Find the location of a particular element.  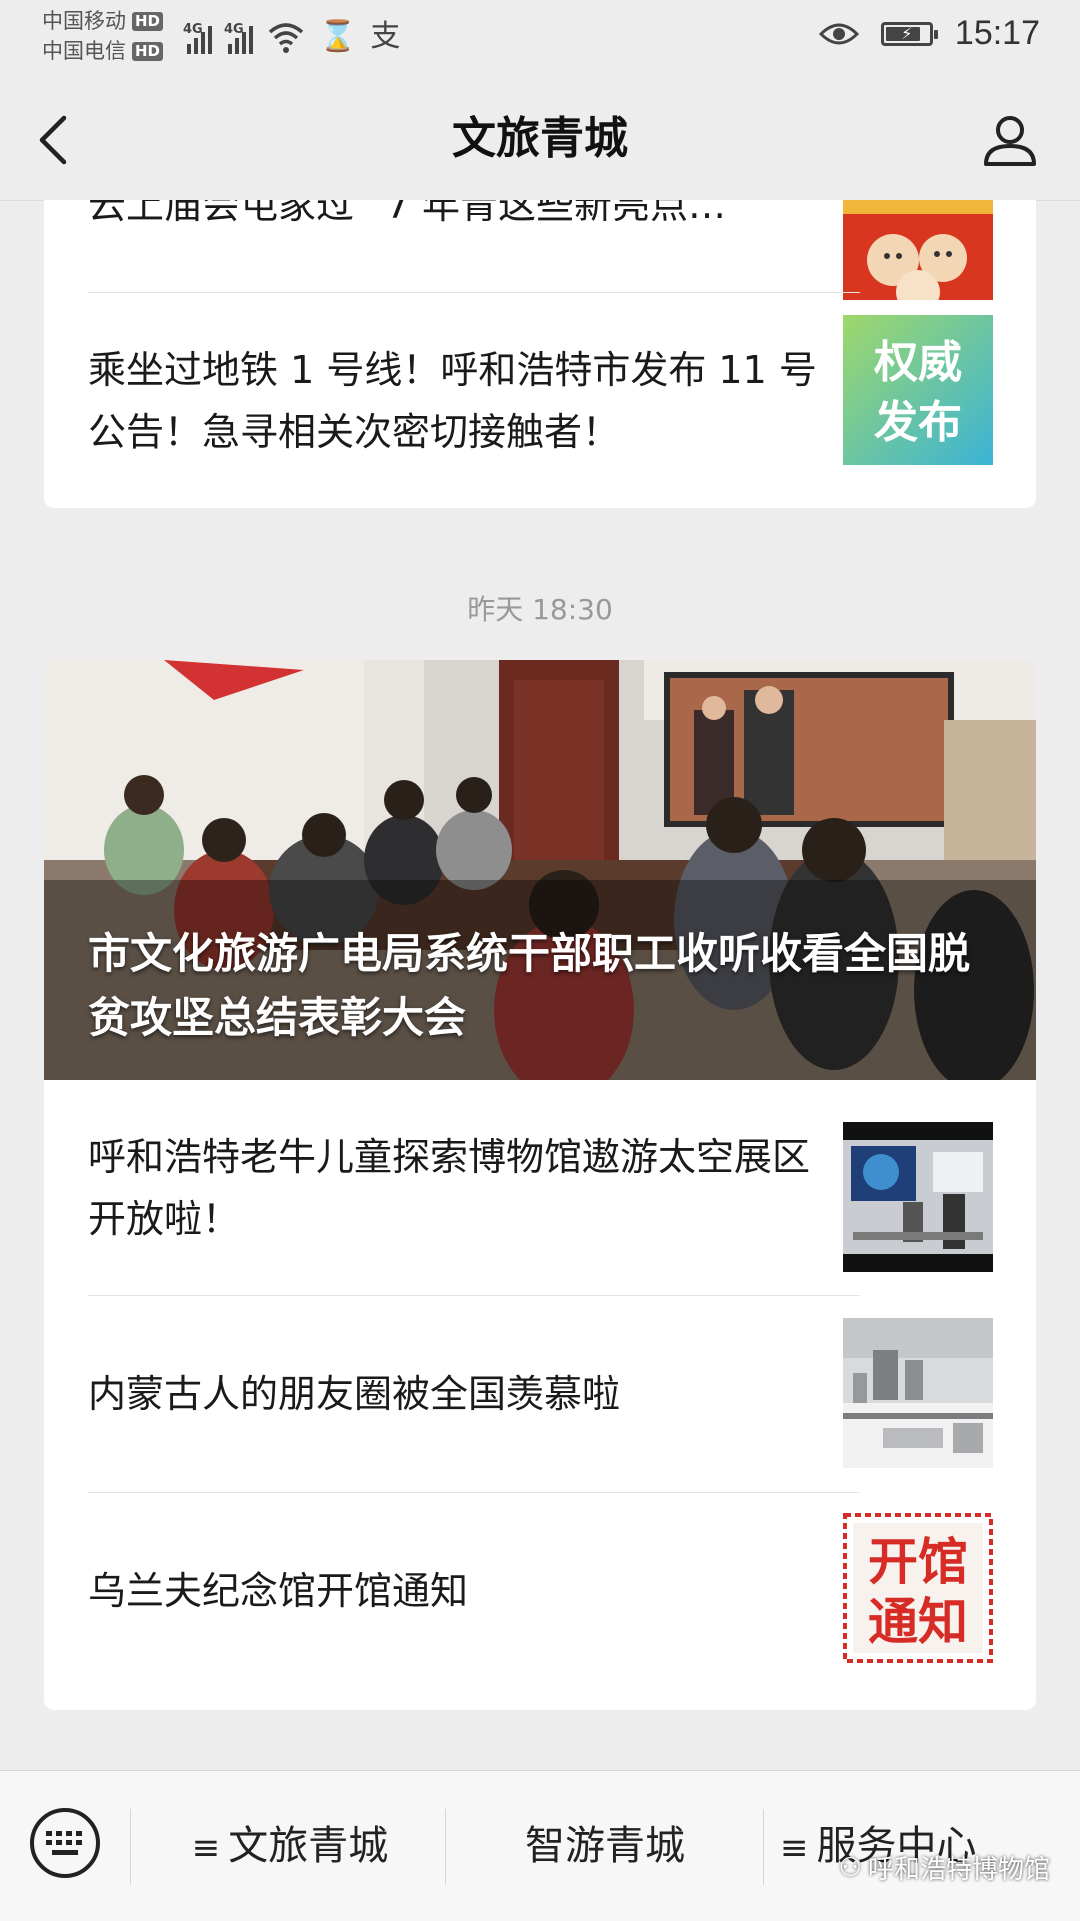

watermark: ⚇ 呼和浩特博物馆 is located at coordinates (944, 1869).